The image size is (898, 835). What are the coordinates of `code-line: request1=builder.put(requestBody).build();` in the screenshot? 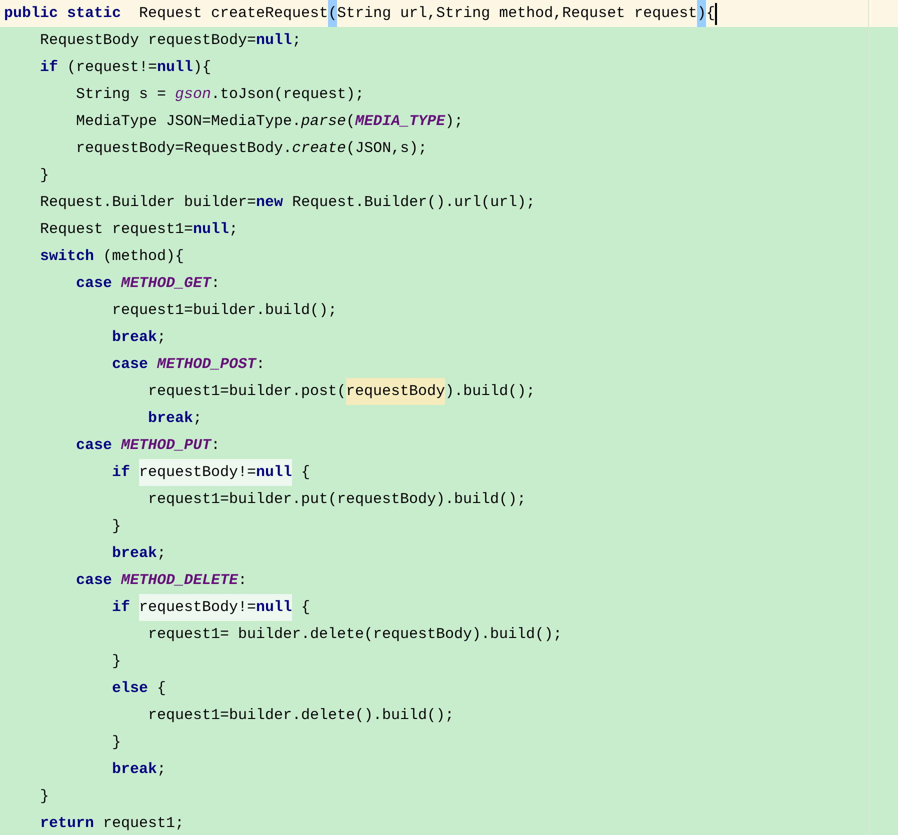 It's located at (337, 500).